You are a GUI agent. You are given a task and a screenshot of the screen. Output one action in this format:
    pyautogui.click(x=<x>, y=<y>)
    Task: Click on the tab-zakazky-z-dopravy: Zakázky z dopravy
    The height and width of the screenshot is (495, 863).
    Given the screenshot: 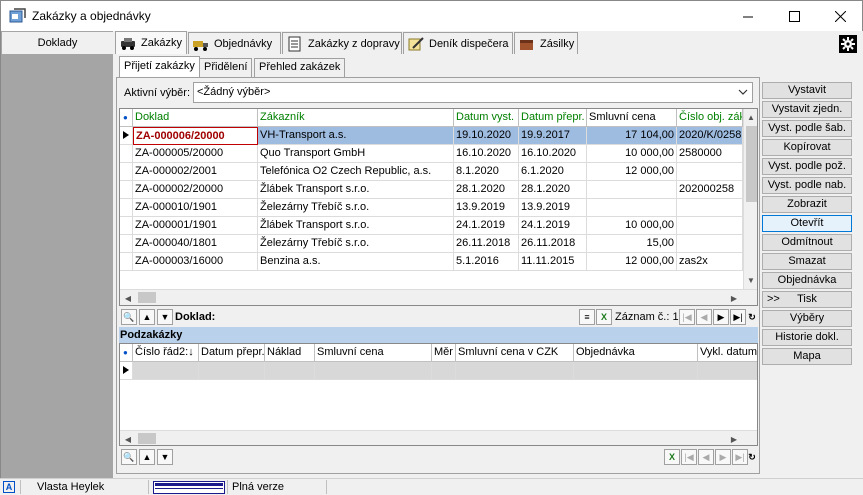 What is the action you would take?
    pyautogui.click(x=342, y=43)
    